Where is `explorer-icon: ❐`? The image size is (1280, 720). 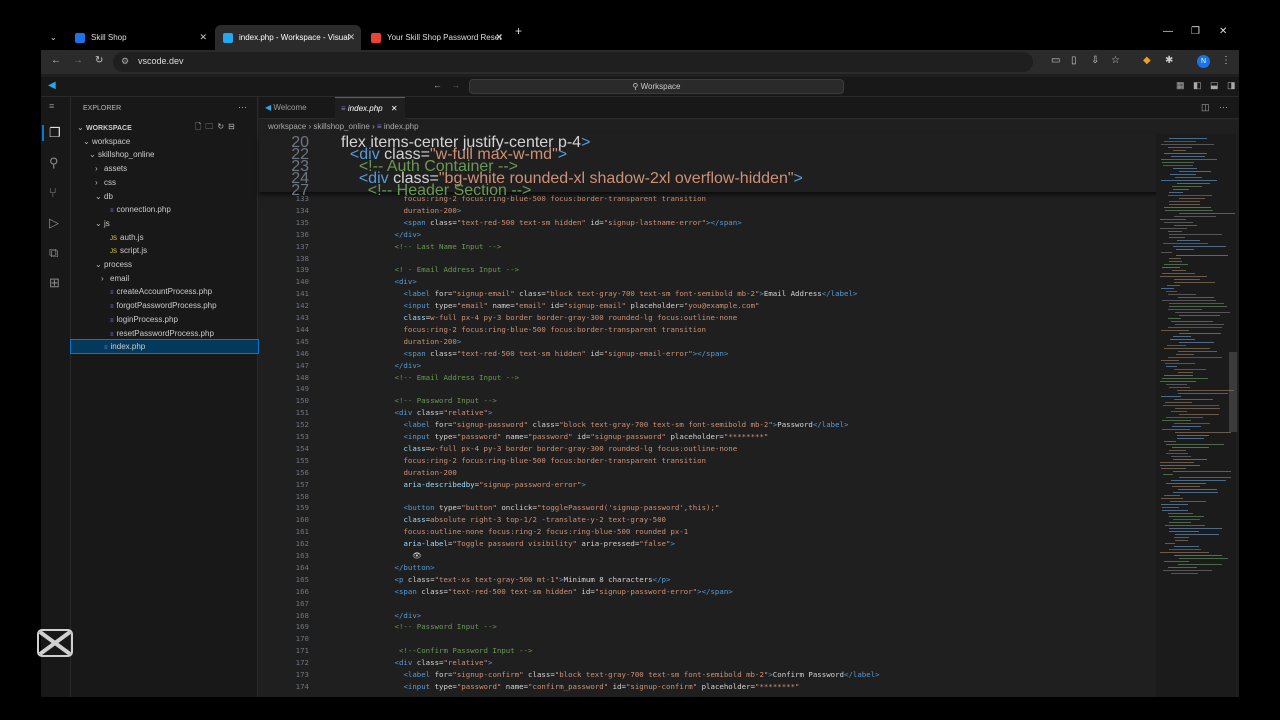
explorer-icon: ❐ is located at coordinates (51, 133).